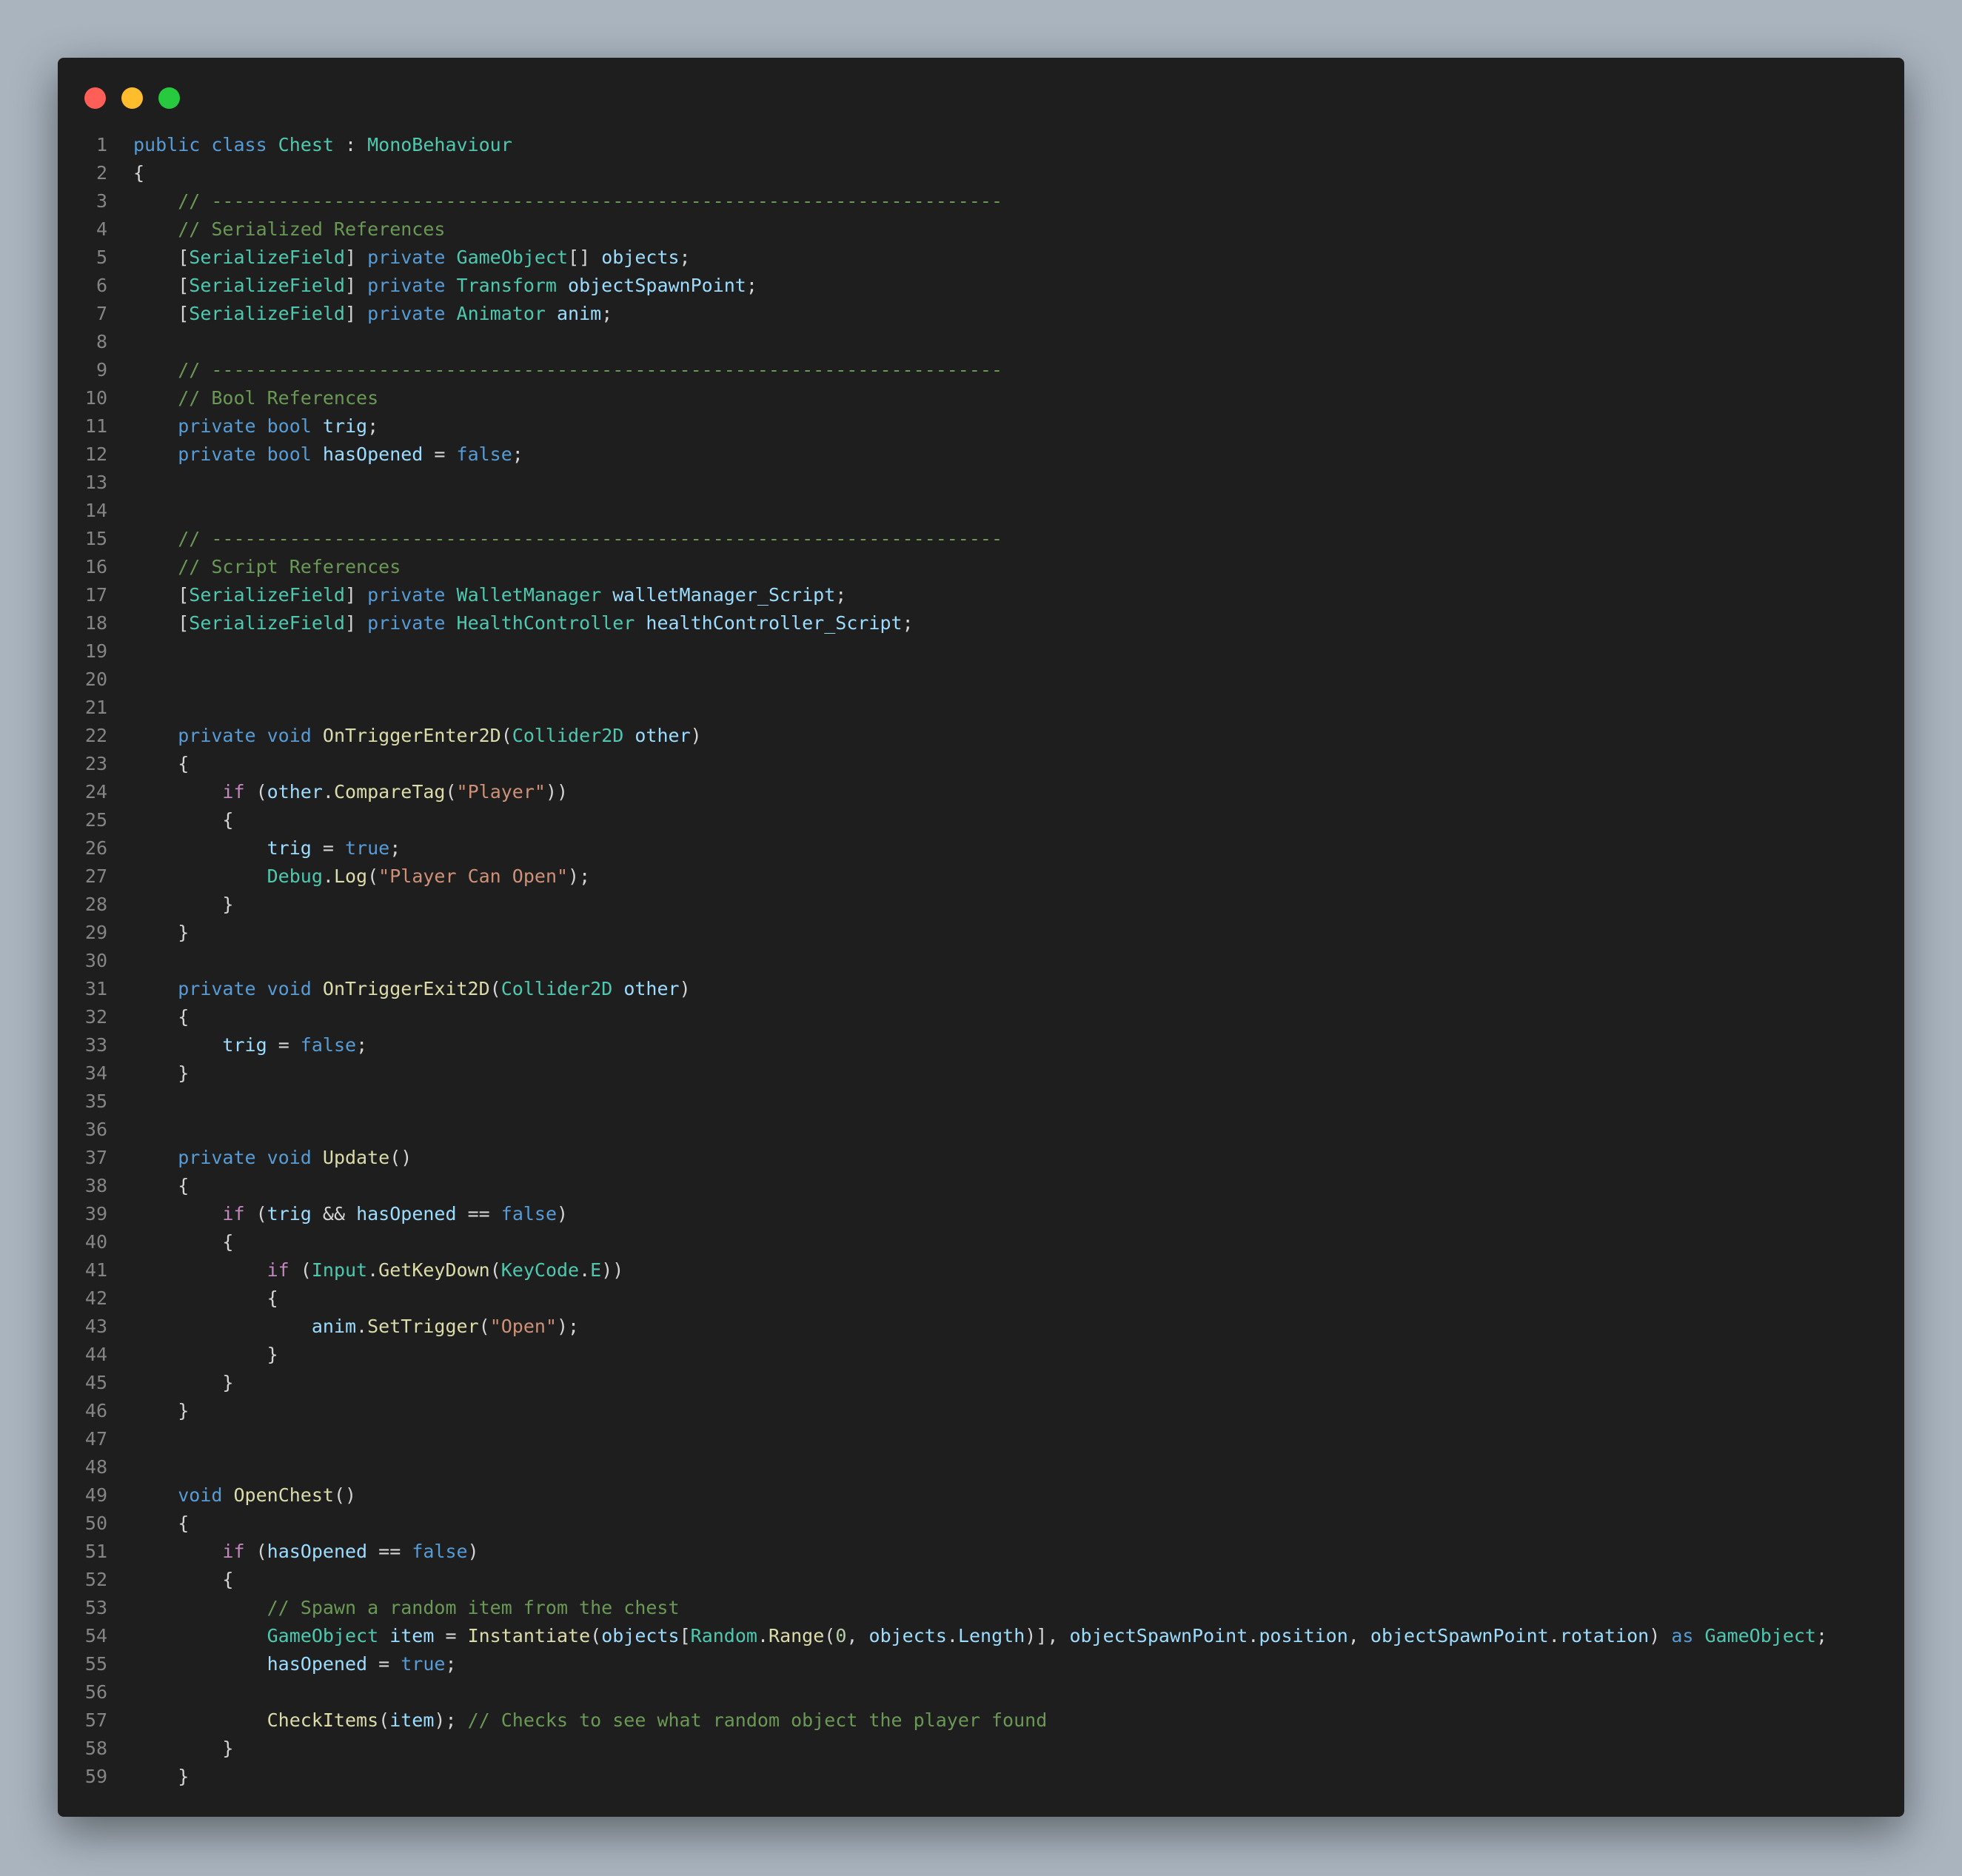 Image resolution: width=1962 pixels, height=1876 pixels. Describe the element at coordinates (612, 1270) in the screenshot. I see `code-token: ))` at that location.